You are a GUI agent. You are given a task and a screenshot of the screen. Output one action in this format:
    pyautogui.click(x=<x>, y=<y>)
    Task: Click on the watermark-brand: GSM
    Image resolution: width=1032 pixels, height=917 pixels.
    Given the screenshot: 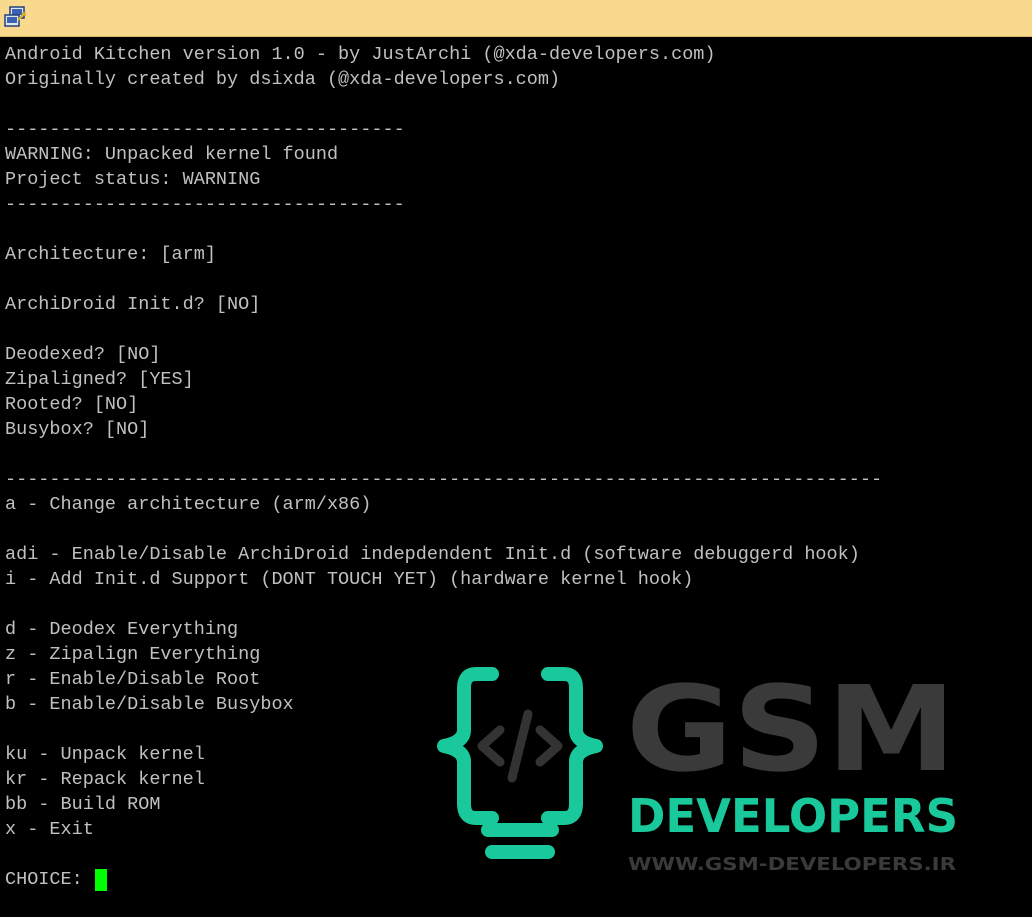 What is the action you would take?
    pyautogui.click(x=791, y=730)
    